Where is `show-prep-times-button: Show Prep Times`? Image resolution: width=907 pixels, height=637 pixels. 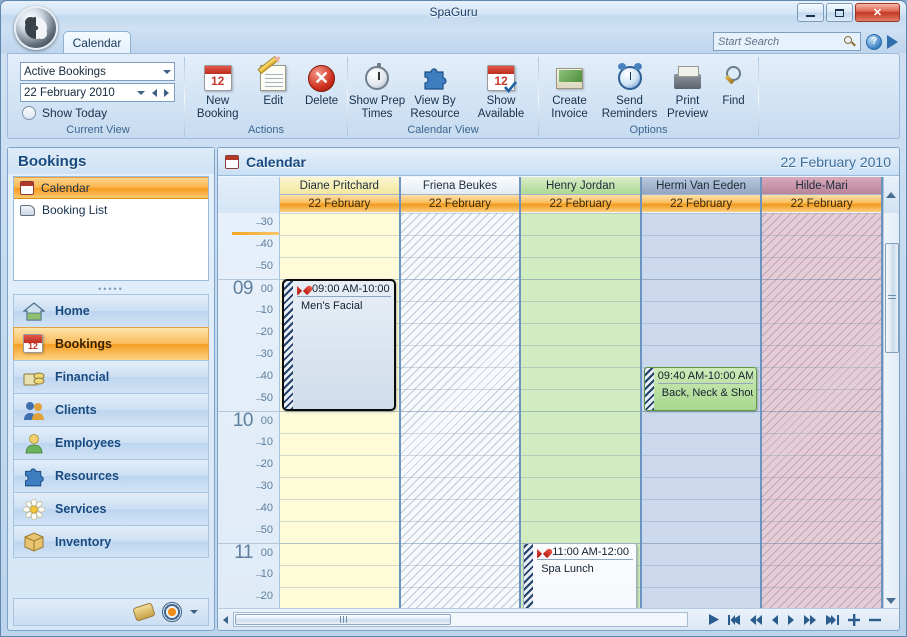 show-prep-times-button: Show Prep Times is located at coordinates (377, 90).